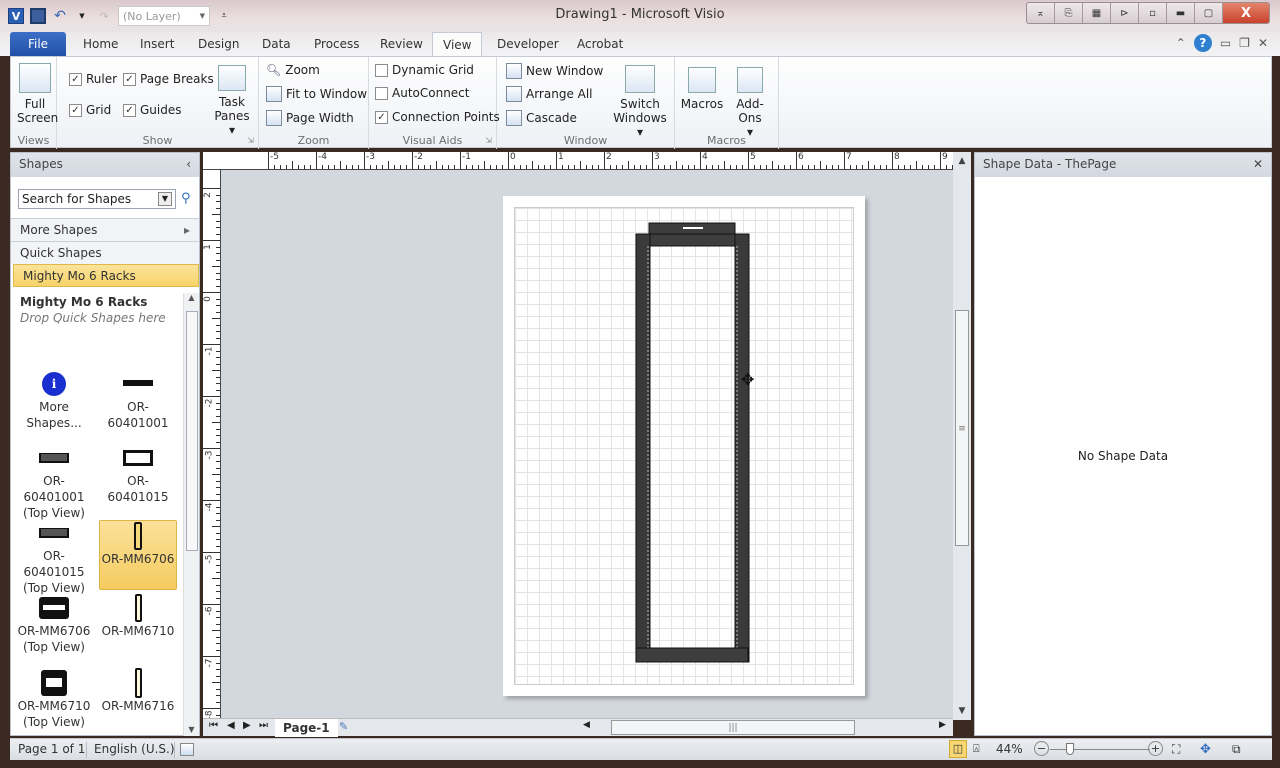 The image size is (1280, 768). What do you see at coordinates (958, 749) in the screenshot?
I see `normal-view-icon: ◫` at bounding box center [958, 749].